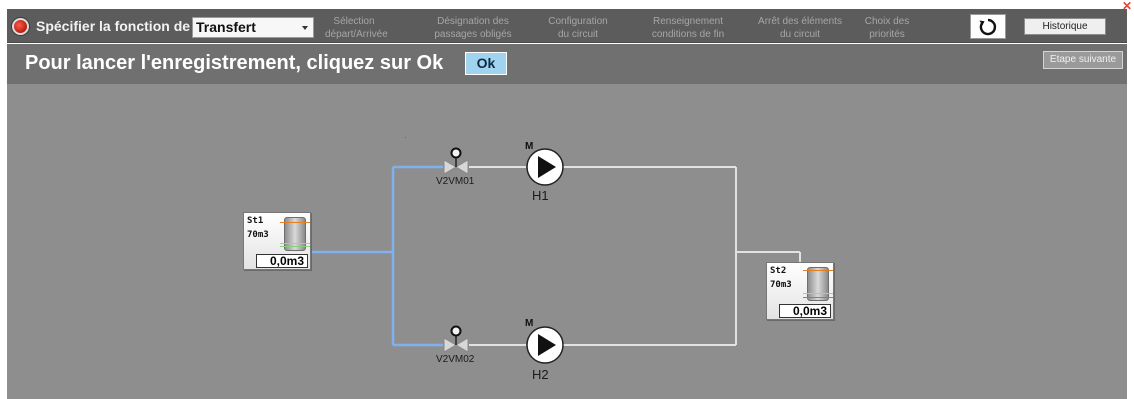 This screenshot has width=1134, height=399. Describe the element at coordinates (376, 256) in the screenshot. I see `active-pipes` at that location.